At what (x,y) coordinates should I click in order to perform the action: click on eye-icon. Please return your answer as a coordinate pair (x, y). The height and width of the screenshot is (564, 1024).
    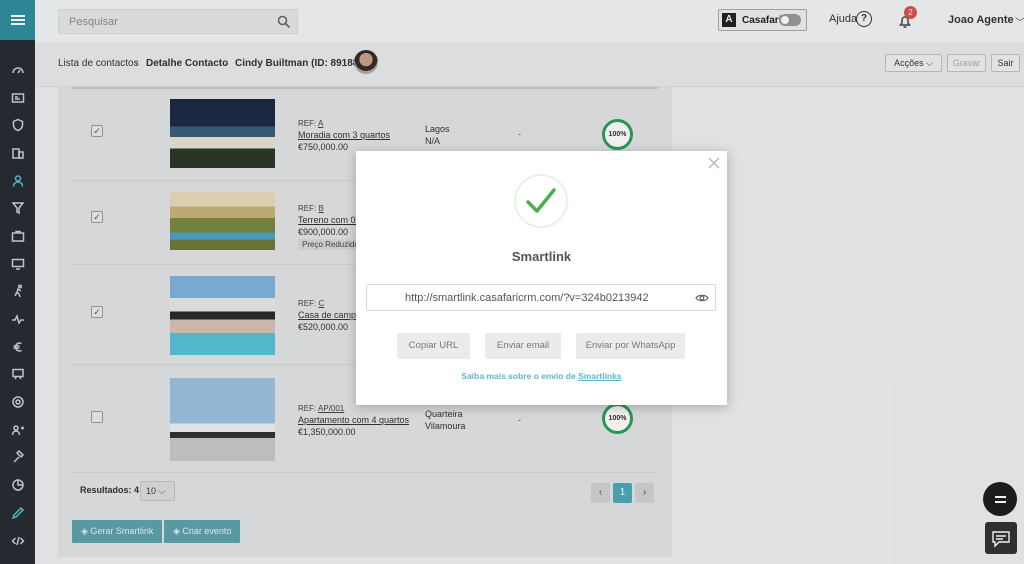
    Looking at the image, I should click on (702, 298).